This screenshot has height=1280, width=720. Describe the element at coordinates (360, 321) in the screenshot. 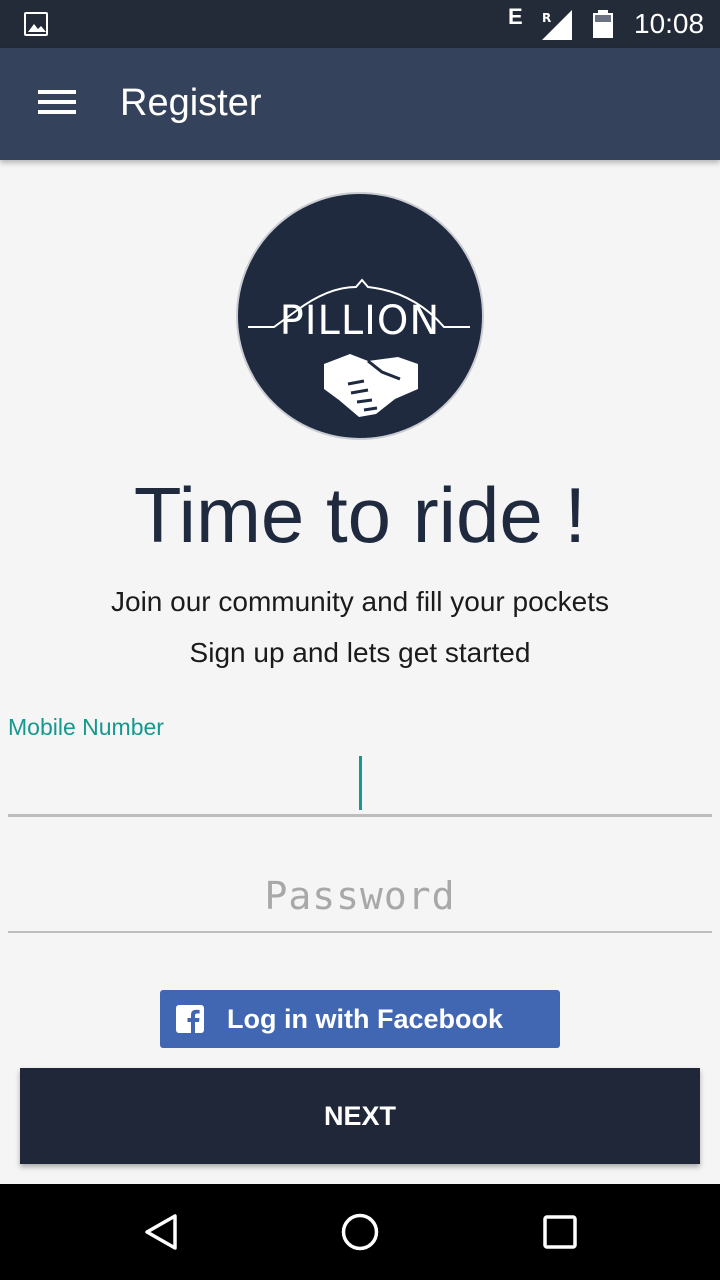

I see `logo-text: PILLION` at that location.